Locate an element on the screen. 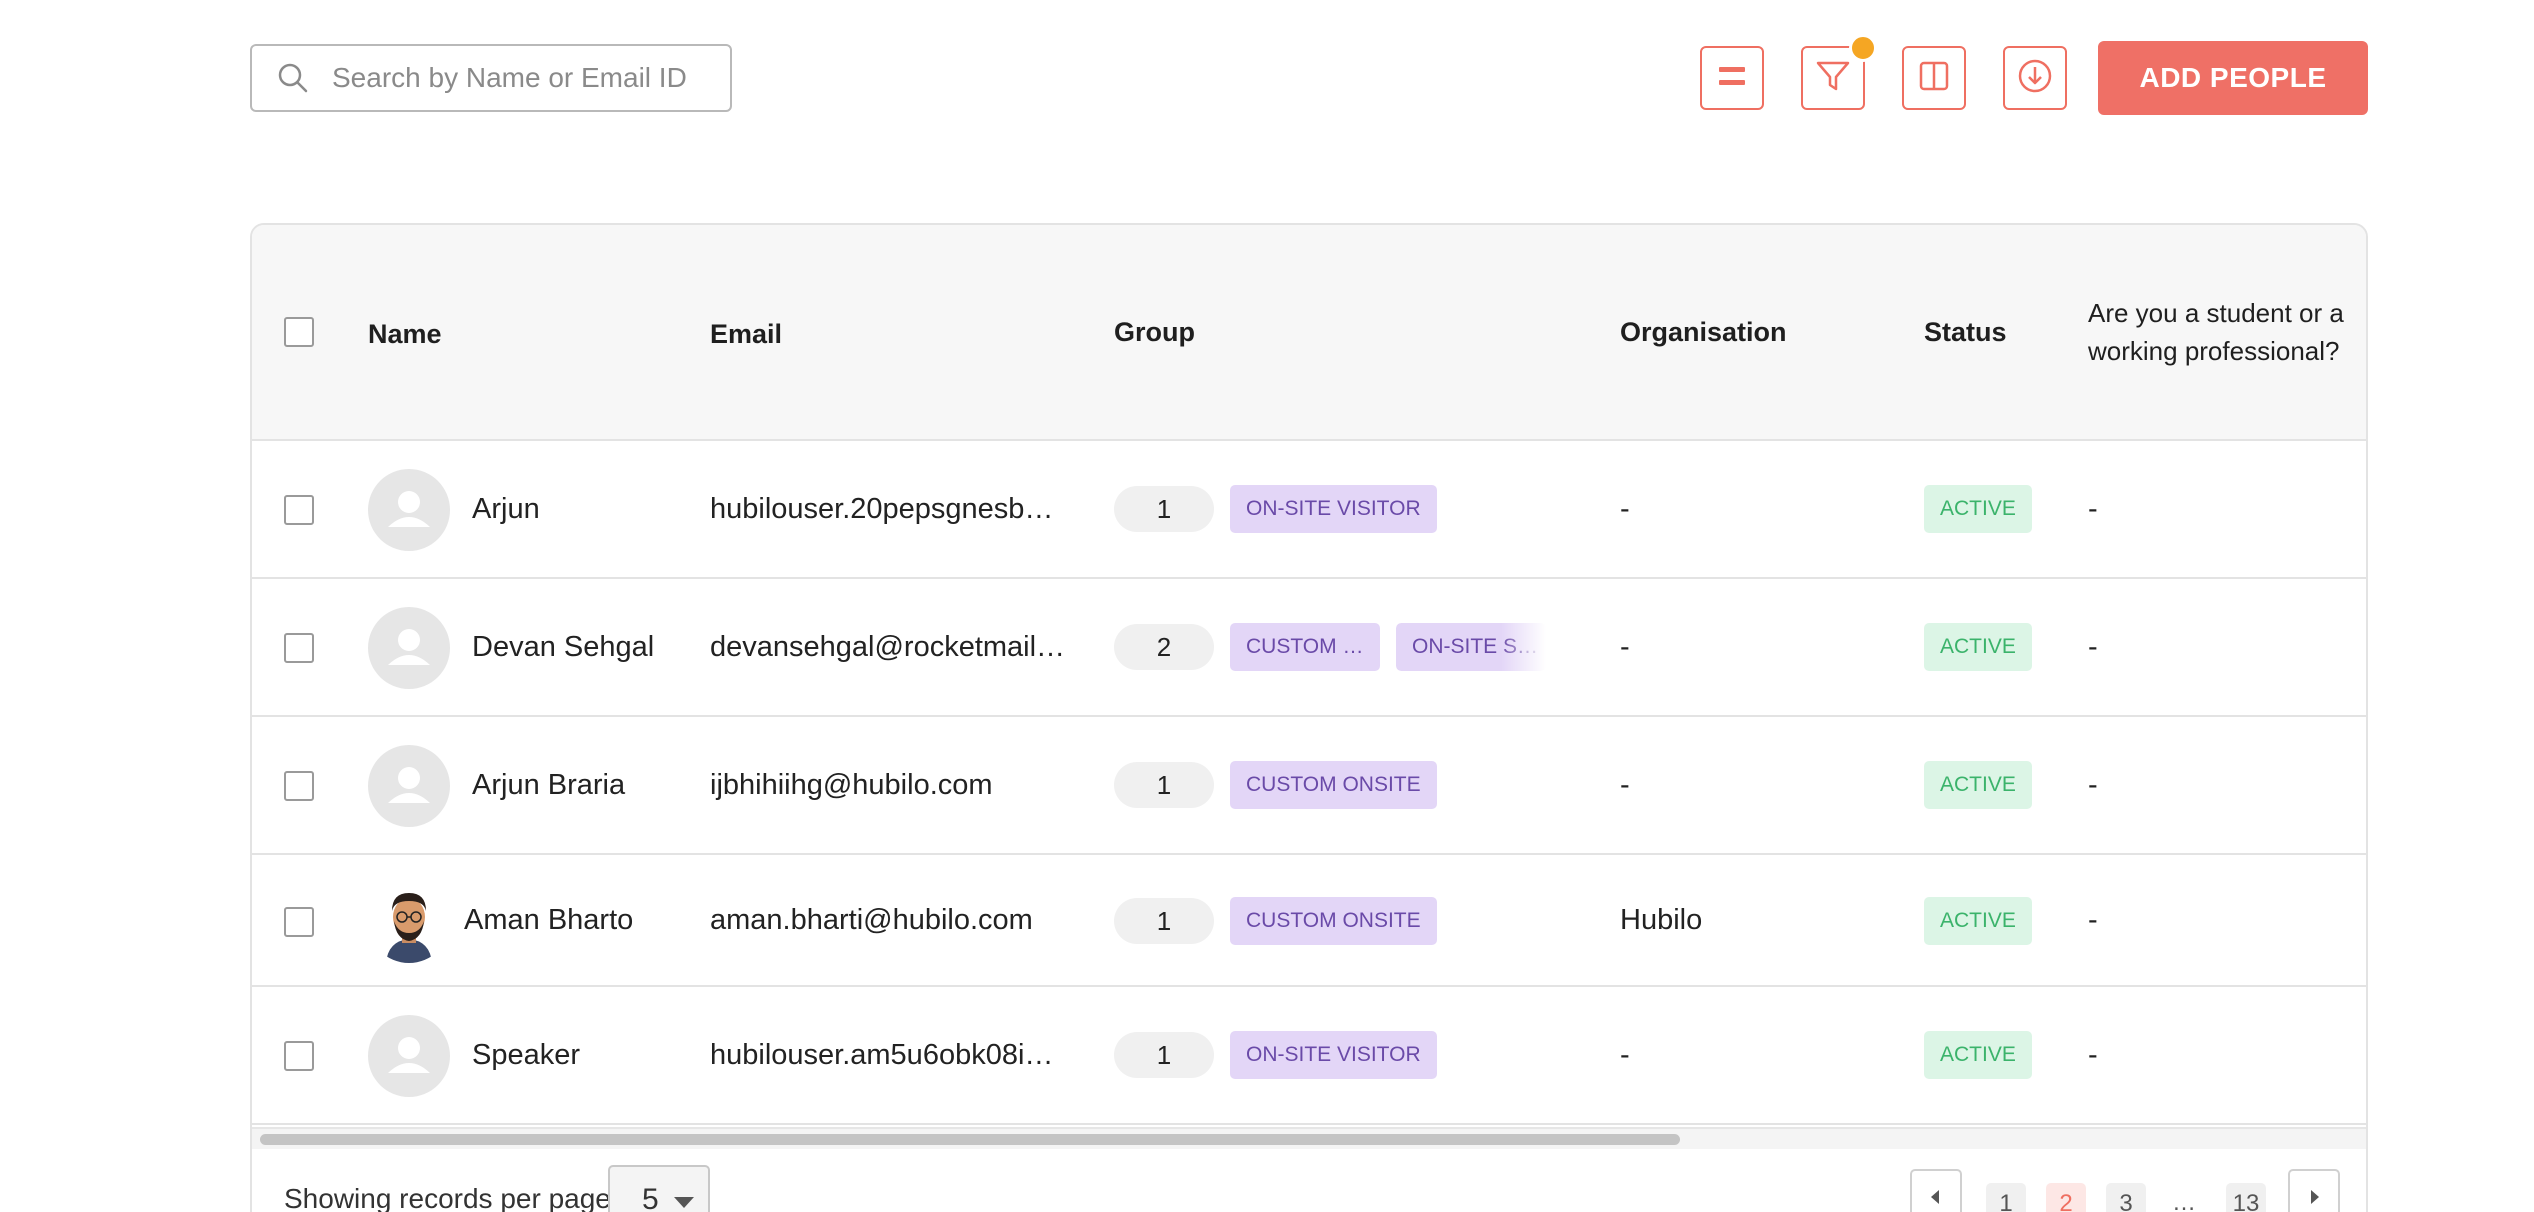  group-count: 2 is located at coordinates (1164, 647).